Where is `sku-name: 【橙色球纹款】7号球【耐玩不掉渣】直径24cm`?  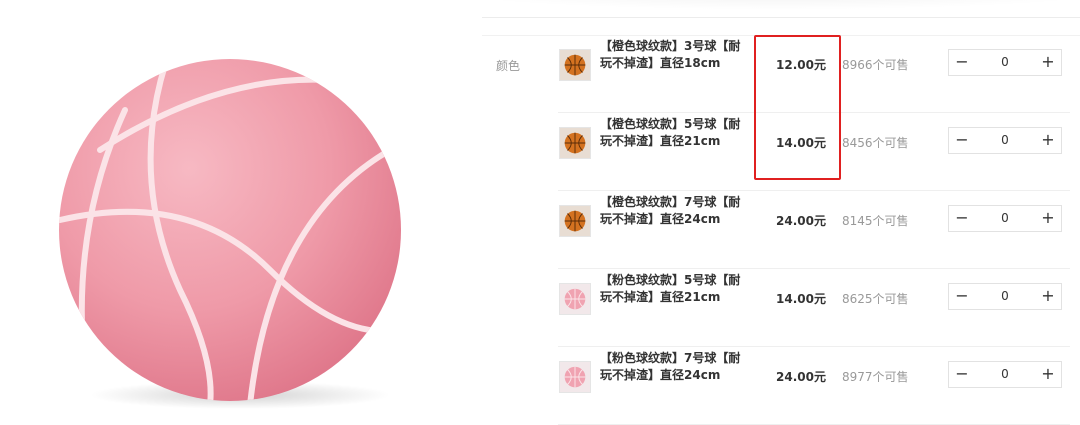
sku-name: 【橙色球纹款】7号球【耐玩不掉渣】直径24cm is located at coordinates (670, 210).